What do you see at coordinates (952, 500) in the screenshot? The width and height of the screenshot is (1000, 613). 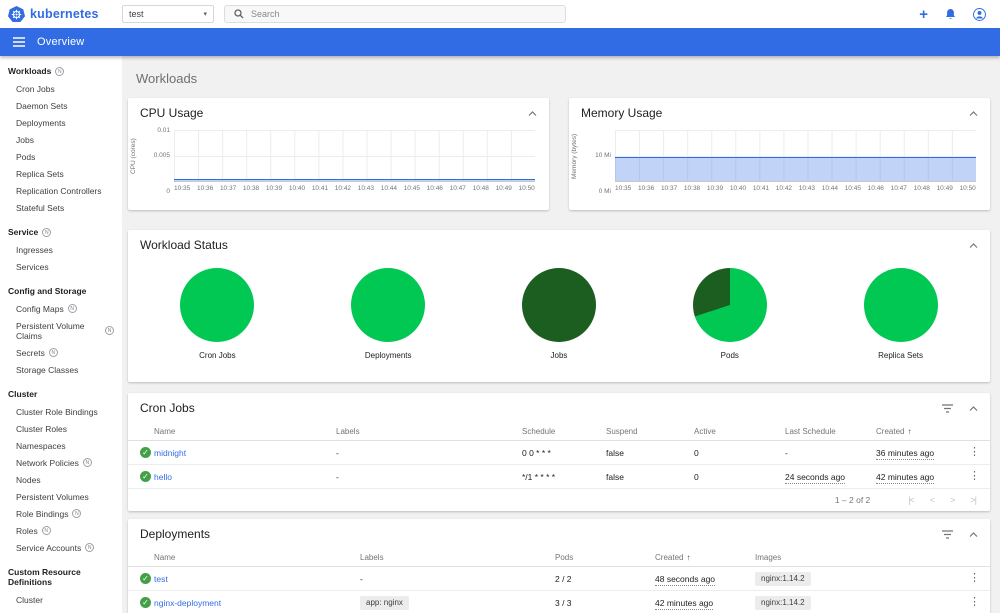 I see `next-page-button: >` at bounding box center [952, 500].